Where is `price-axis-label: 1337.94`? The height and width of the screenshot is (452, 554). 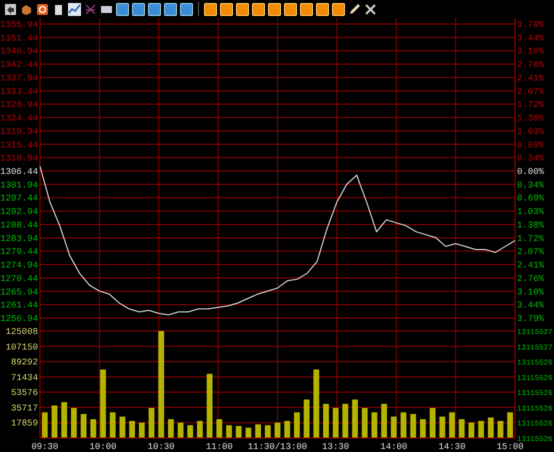
price-axis-label: 1337.94 is located at coordinates (19, 78).